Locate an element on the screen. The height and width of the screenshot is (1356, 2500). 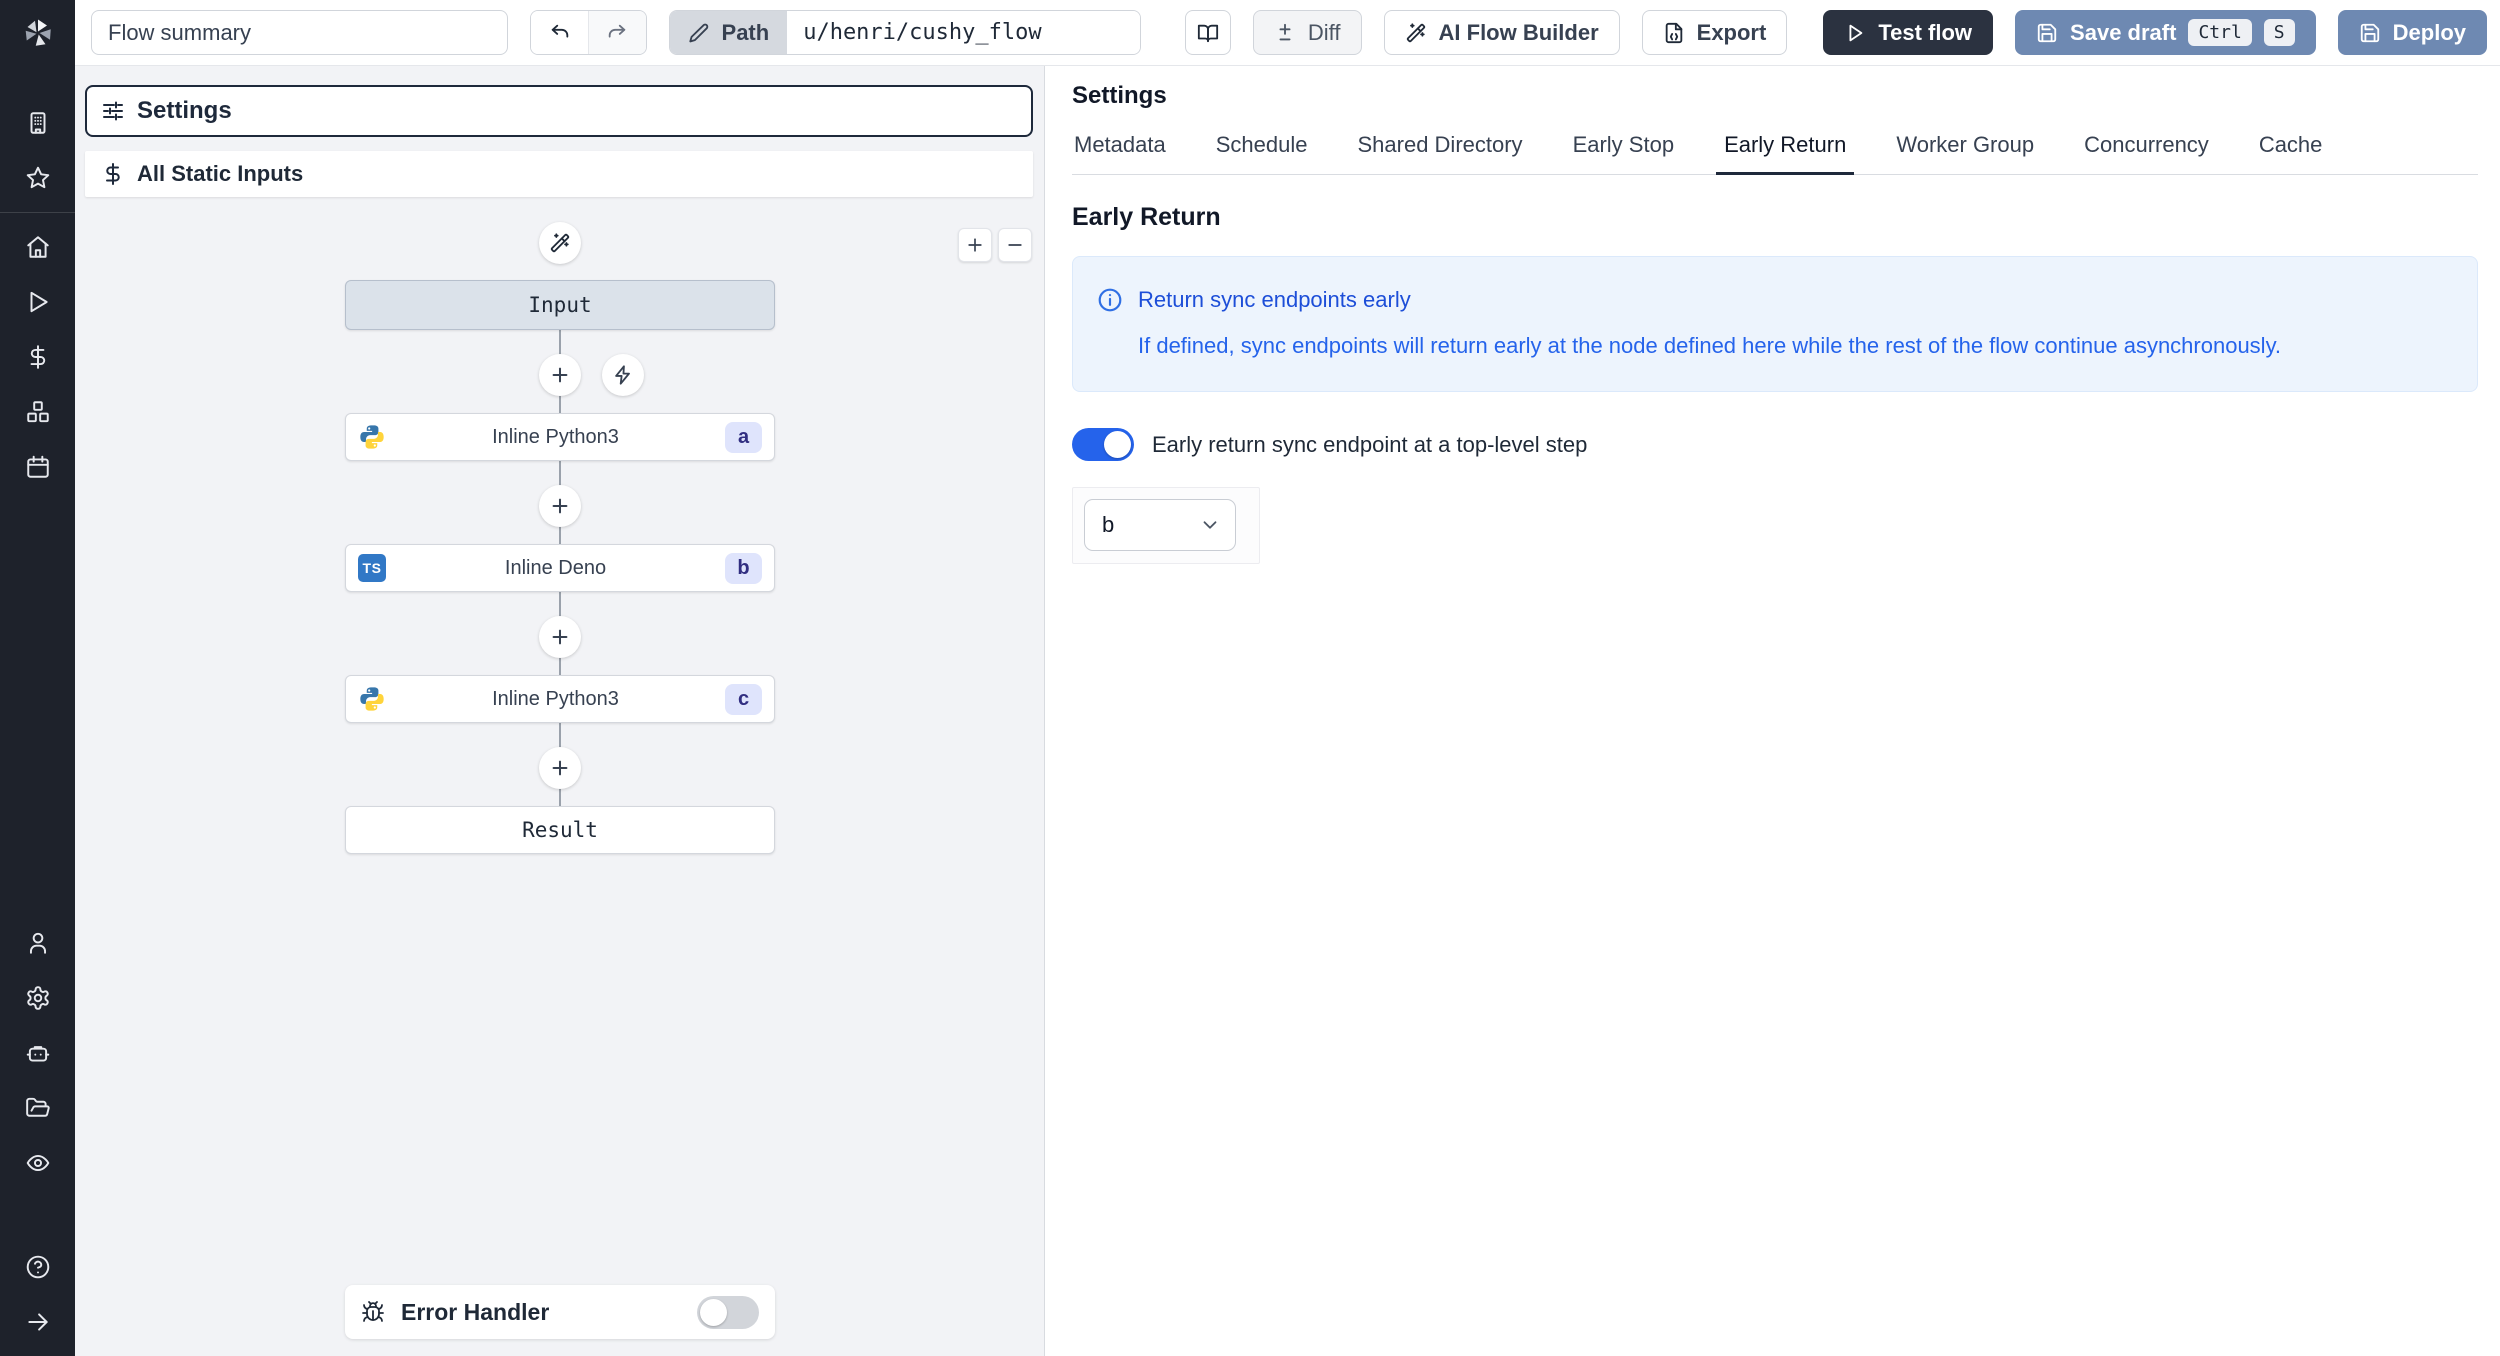
flow-settings-selector: Settings is located at coordinates (559, 111).